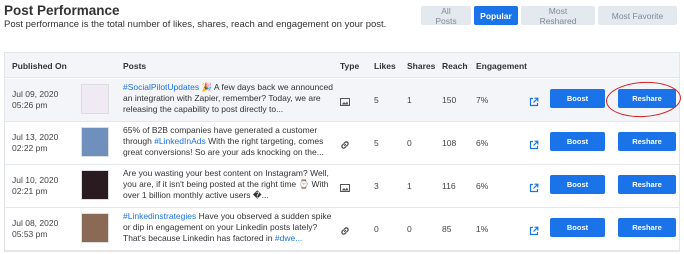 Image resolution: width=684 pixels, height=254 pixels. I want to click on post-date-time: 05:26 pm, so click(30, 105).